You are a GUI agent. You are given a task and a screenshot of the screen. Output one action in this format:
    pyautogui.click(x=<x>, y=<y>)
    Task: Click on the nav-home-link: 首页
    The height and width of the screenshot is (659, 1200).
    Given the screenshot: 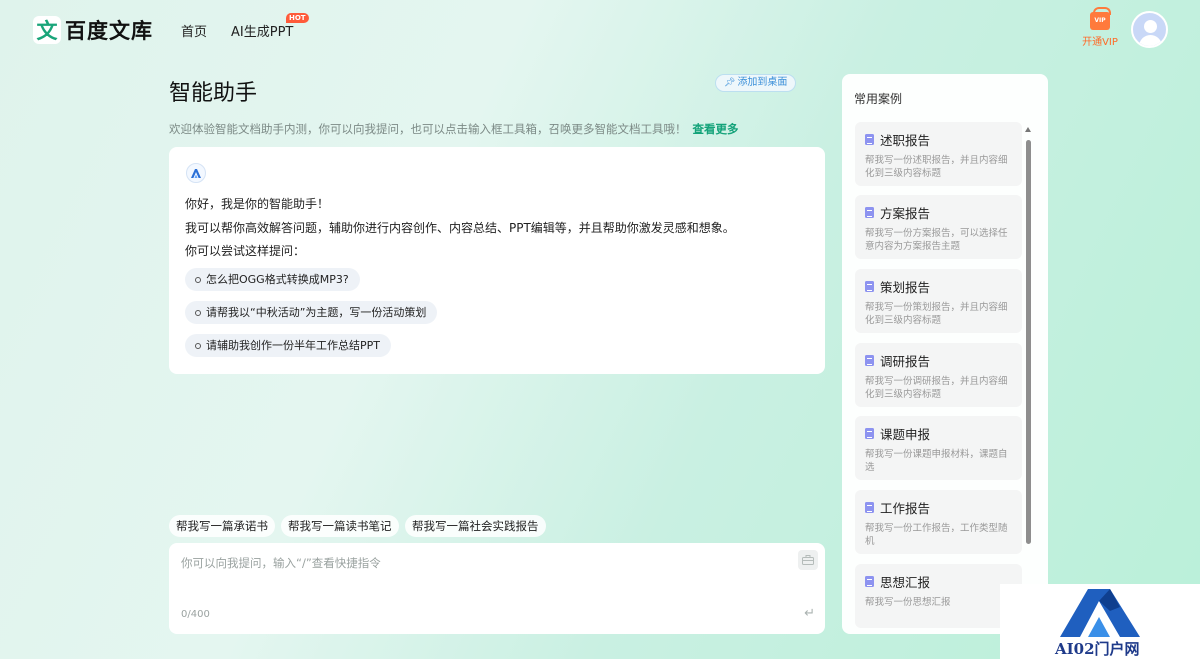 What is the action you would take?
    pyautogui.click(x=194, y=30)
    